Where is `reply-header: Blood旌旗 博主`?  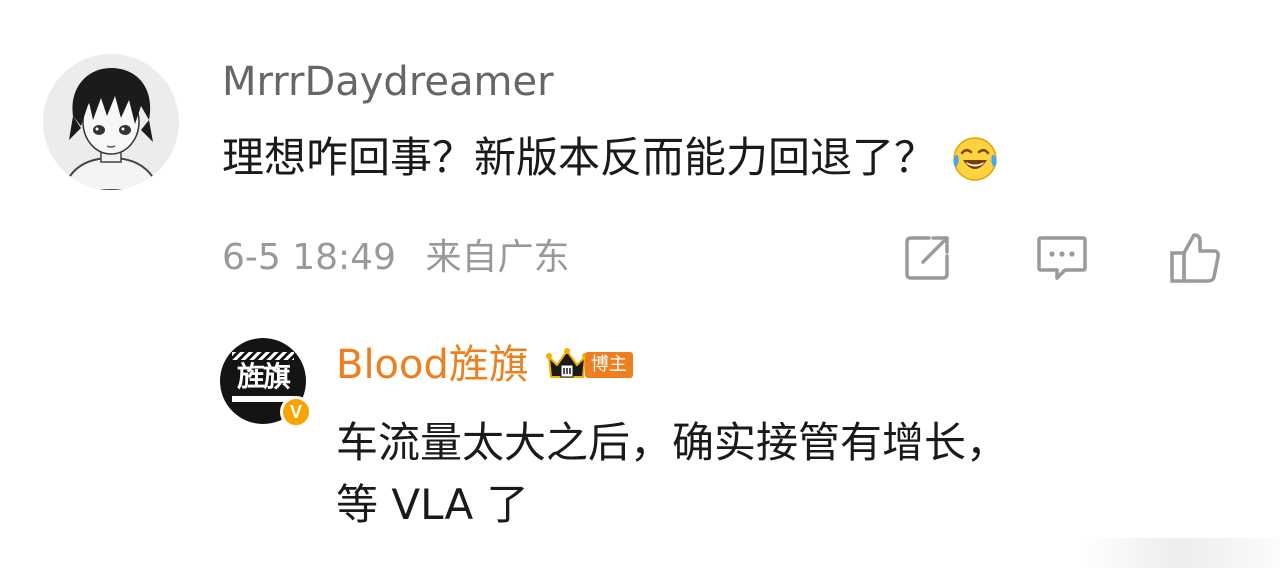 reply-header: Blood旌旗 博主 is located at coordinates (484, 365).